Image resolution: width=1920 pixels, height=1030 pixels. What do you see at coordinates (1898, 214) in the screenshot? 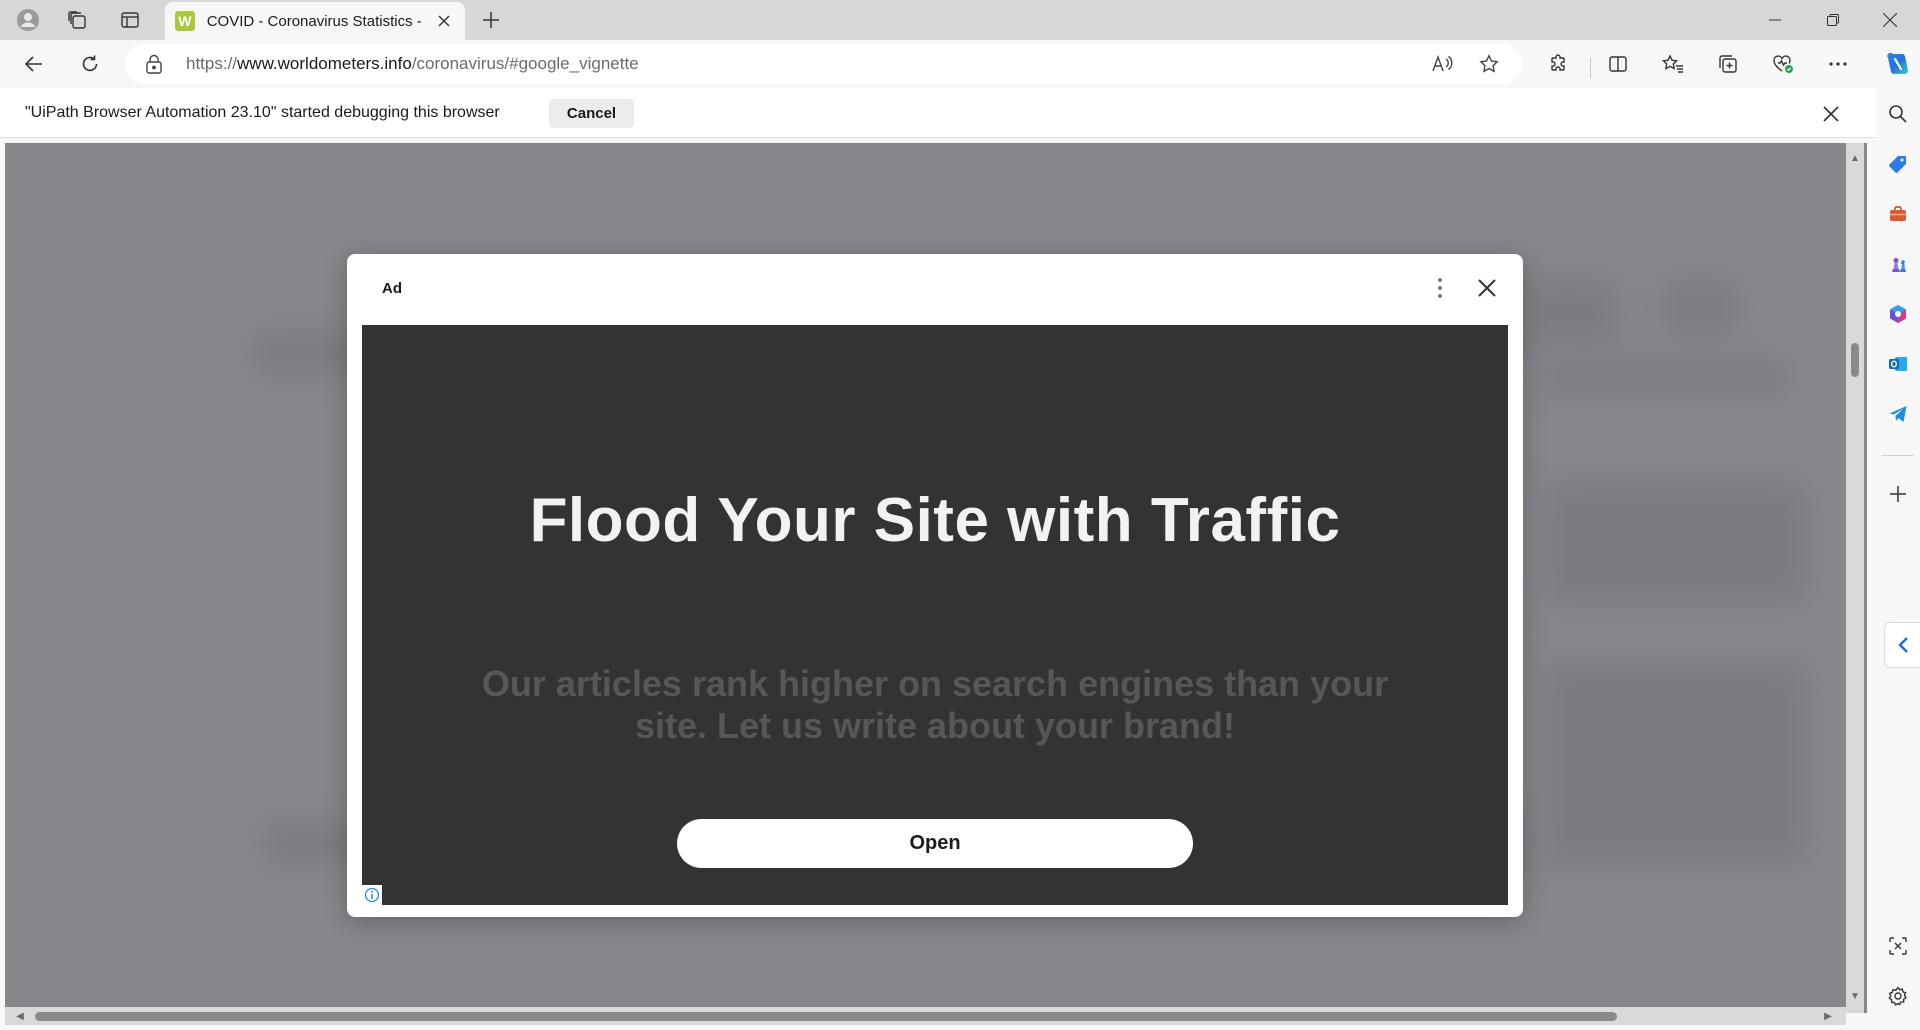
I see `tools-briefcase-icon` at bounding box center [1898, 214].